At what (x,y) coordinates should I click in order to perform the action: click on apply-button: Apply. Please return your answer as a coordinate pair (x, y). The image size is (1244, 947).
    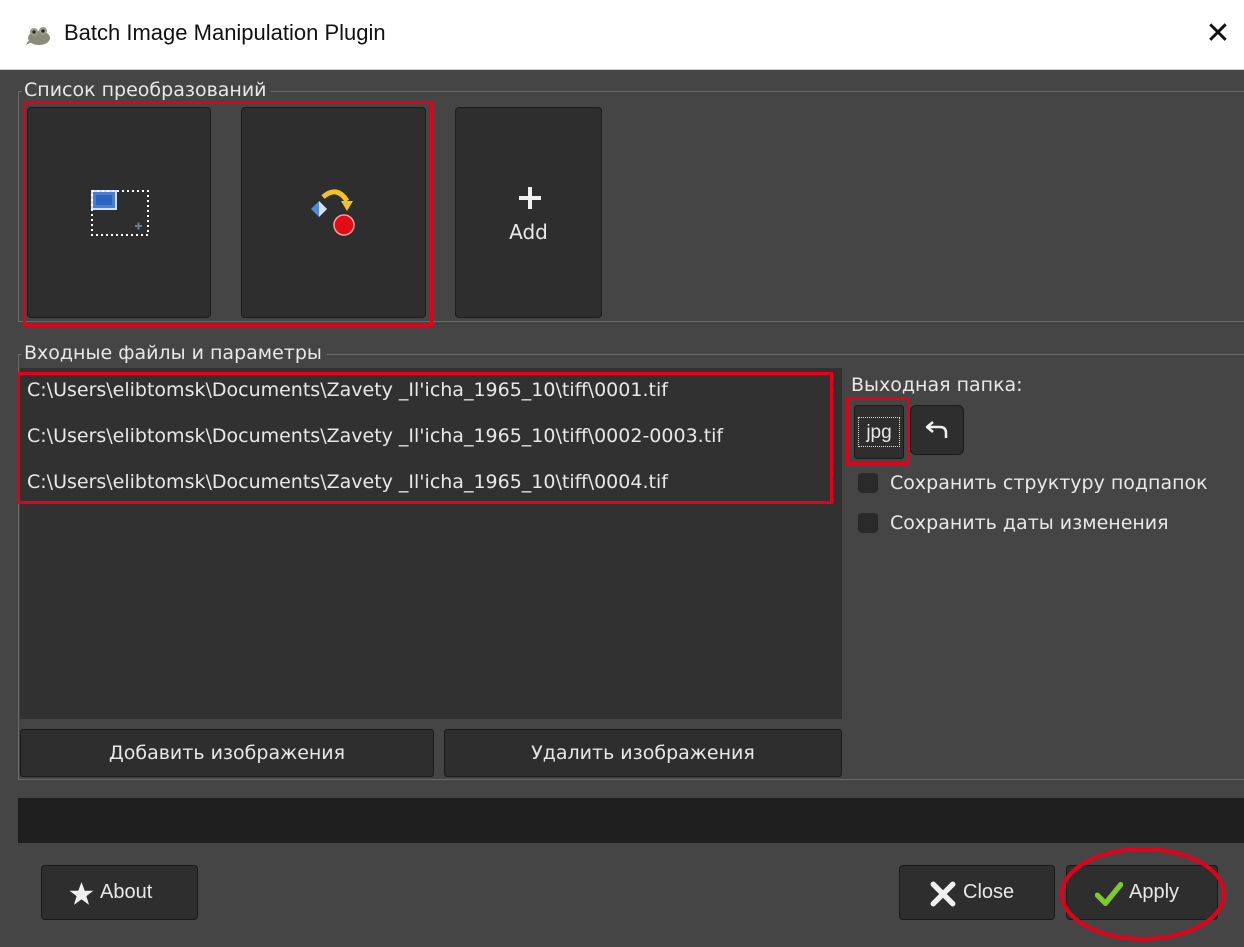
    Looking at the image, I should click on (1142, 892).